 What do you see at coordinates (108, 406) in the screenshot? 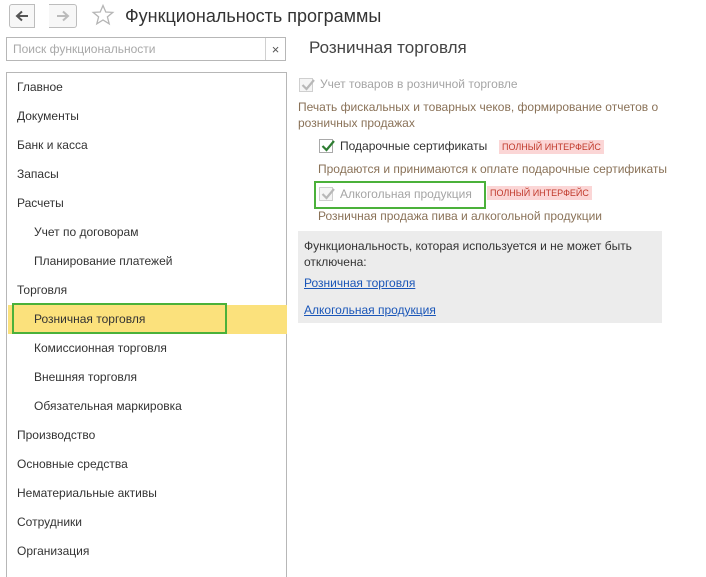
I see `sidebar-item-mandatory-marking: Обязательная маркировка` at bounding box center [108, 406].